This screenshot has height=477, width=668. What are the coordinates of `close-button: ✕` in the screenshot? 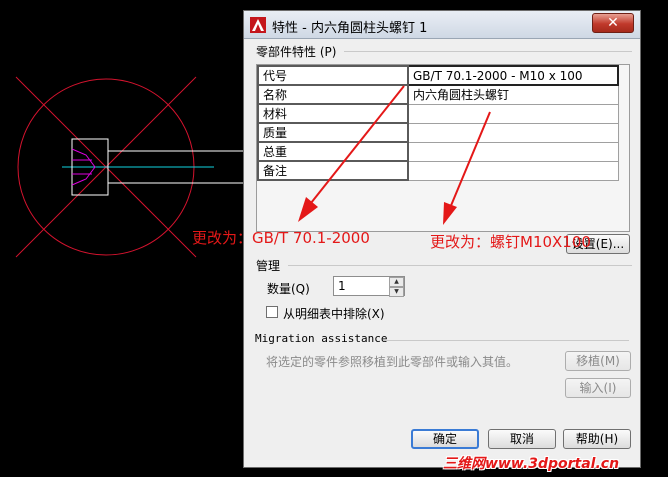 It's located at (613, 23).